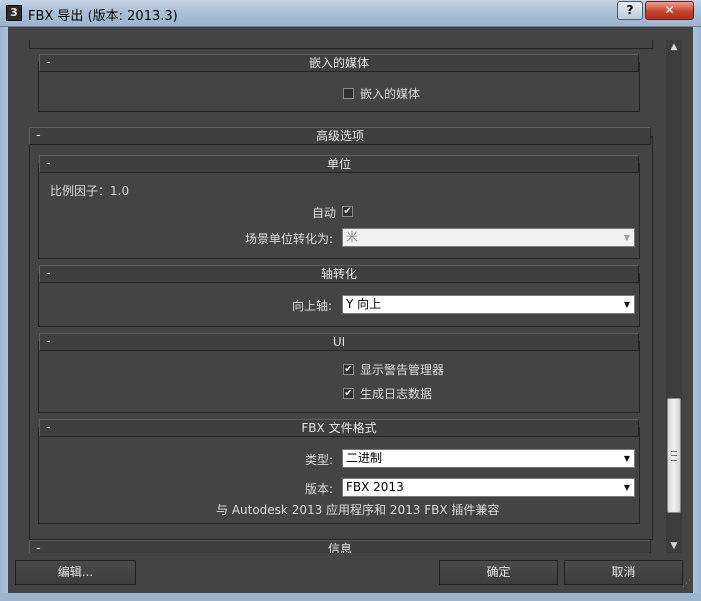 The width and height of the screenshot is (701, 601). I want to click on scrollbar-thumb, so click(674, 455).